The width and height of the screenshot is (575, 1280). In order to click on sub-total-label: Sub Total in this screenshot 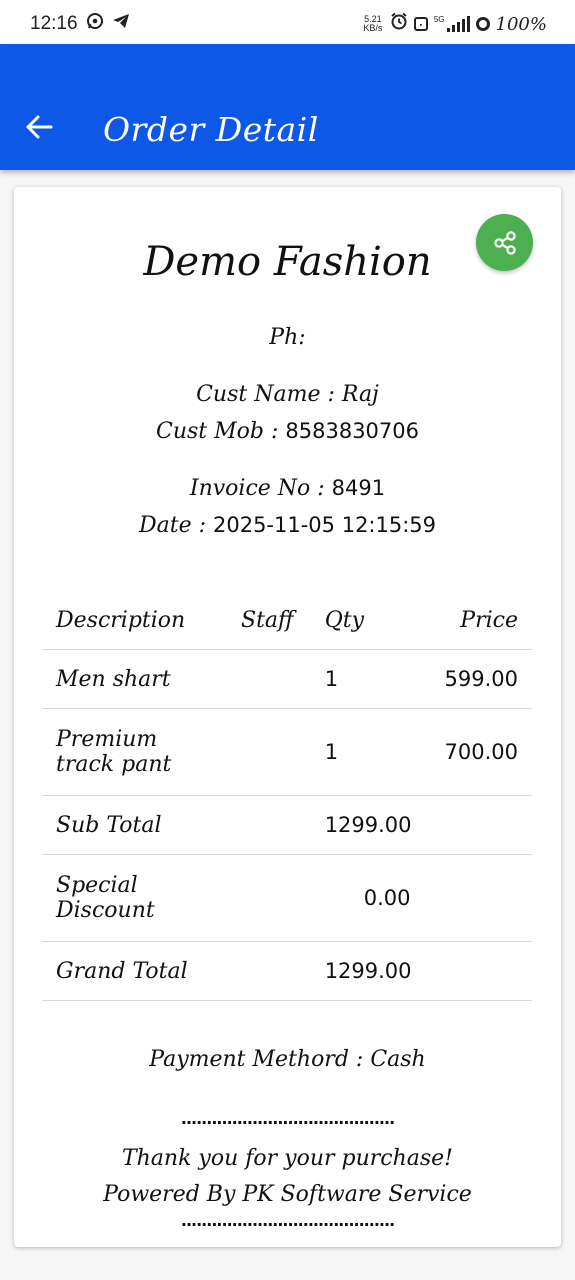, I will do `click(135, 825)`.